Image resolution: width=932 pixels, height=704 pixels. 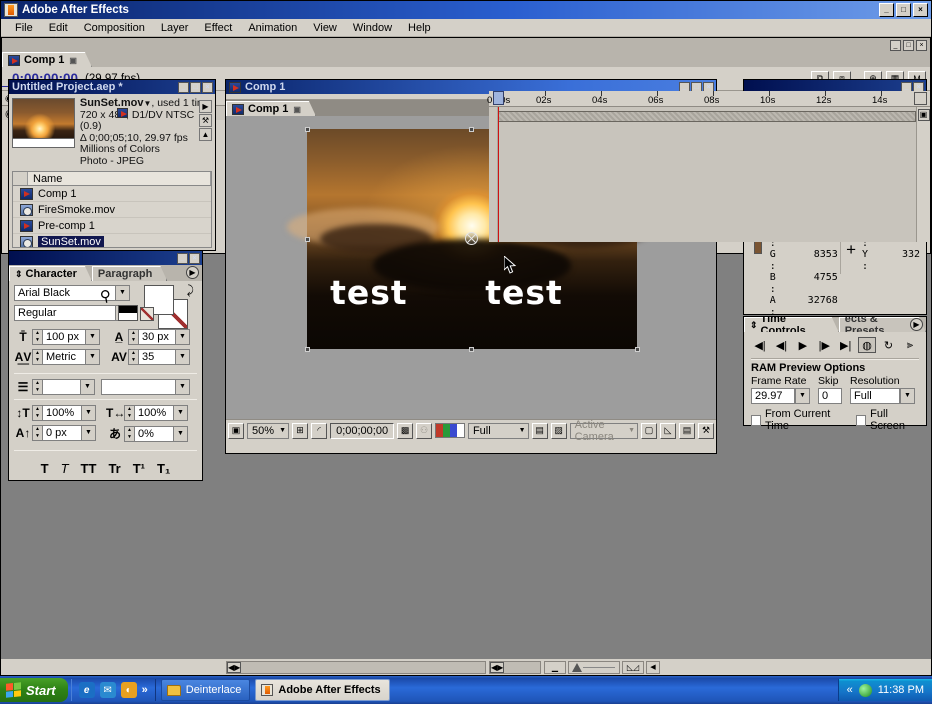 I want to click on leading-row: A̲ ▲ ▼ 30 px ▼, so click(x=150, y=337).